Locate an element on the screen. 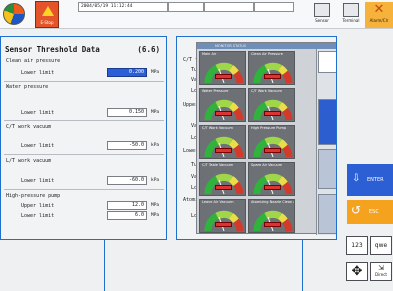 This screenshot has height=291, width=393. cursor-move-button: ✥ is located at coordinates (357, 271).